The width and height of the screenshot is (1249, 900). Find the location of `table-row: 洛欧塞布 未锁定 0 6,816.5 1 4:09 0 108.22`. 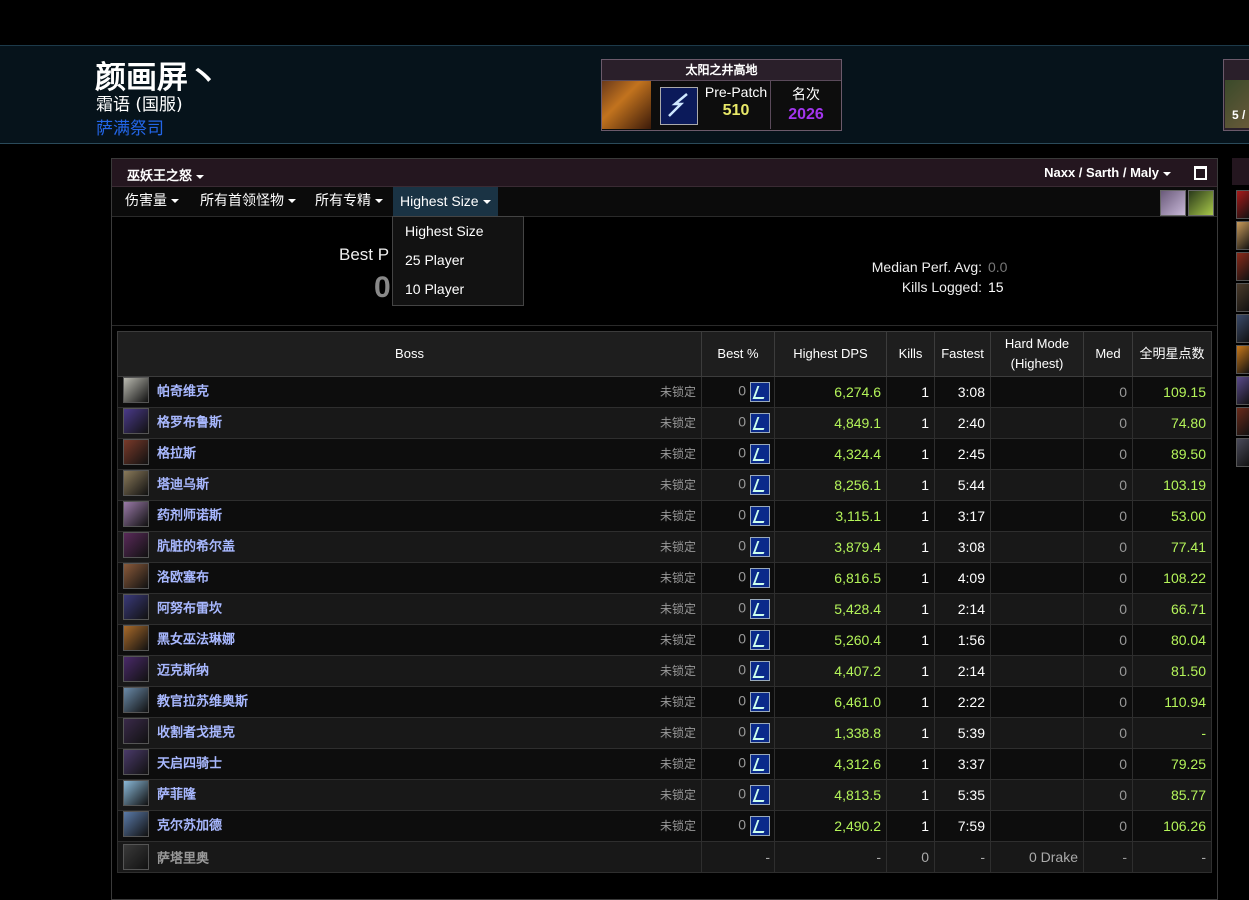

table-row: 洛欧塞布 未锁定 0 6,816.5 1 4:09 0 108.22 is located at coordinates (664, 578).